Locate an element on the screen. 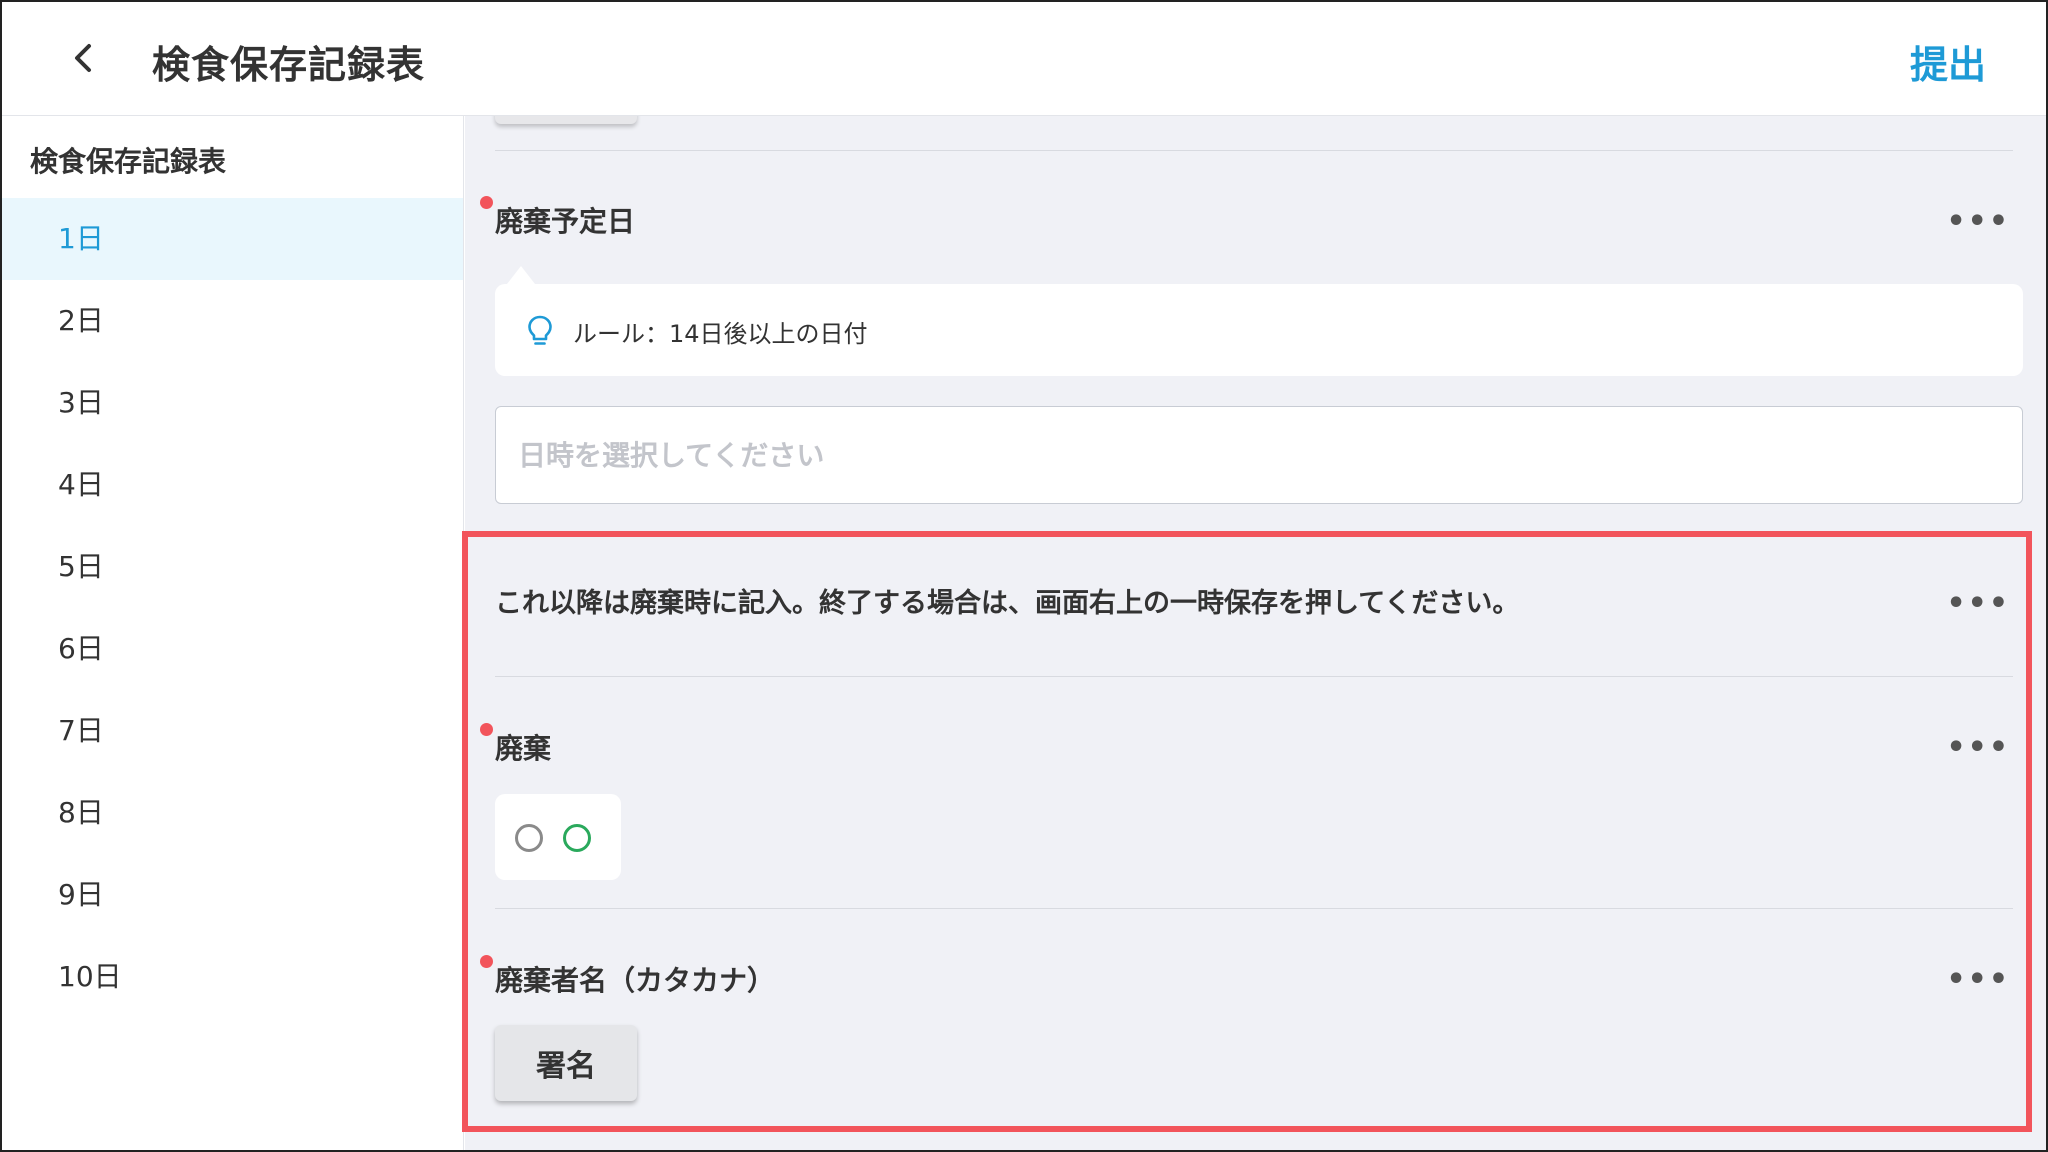  sidebar-item-day-7: 7日 is located at coordinates (232, 731).